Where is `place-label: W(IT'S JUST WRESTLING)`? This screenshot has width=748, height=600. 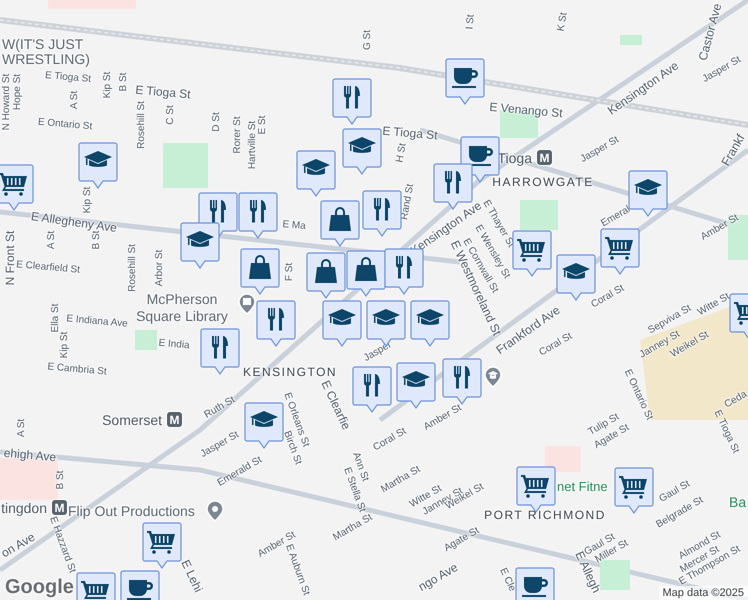
place-label: W(IT'S JUST WRESTLING) is located at coordinates (50, 52).